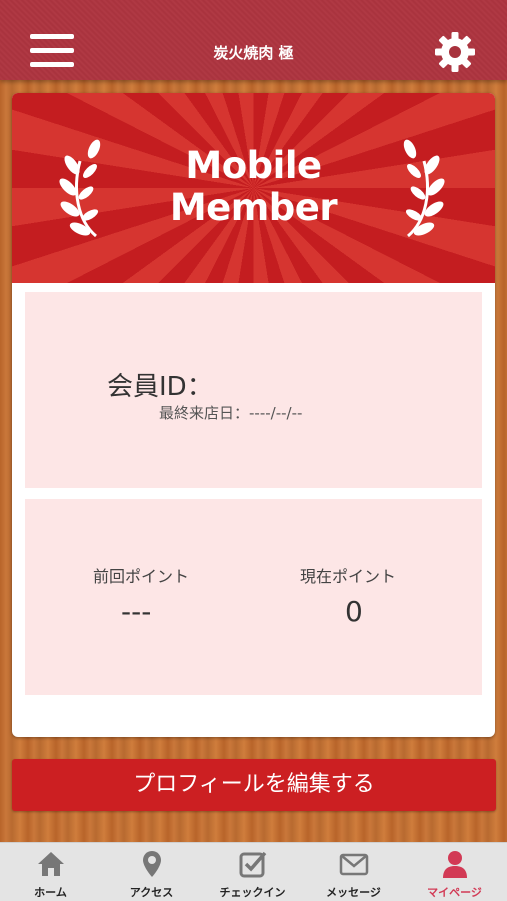 The width and height of the screenshot is (507, 901). I want to click on home-icon, so click(50, 864).